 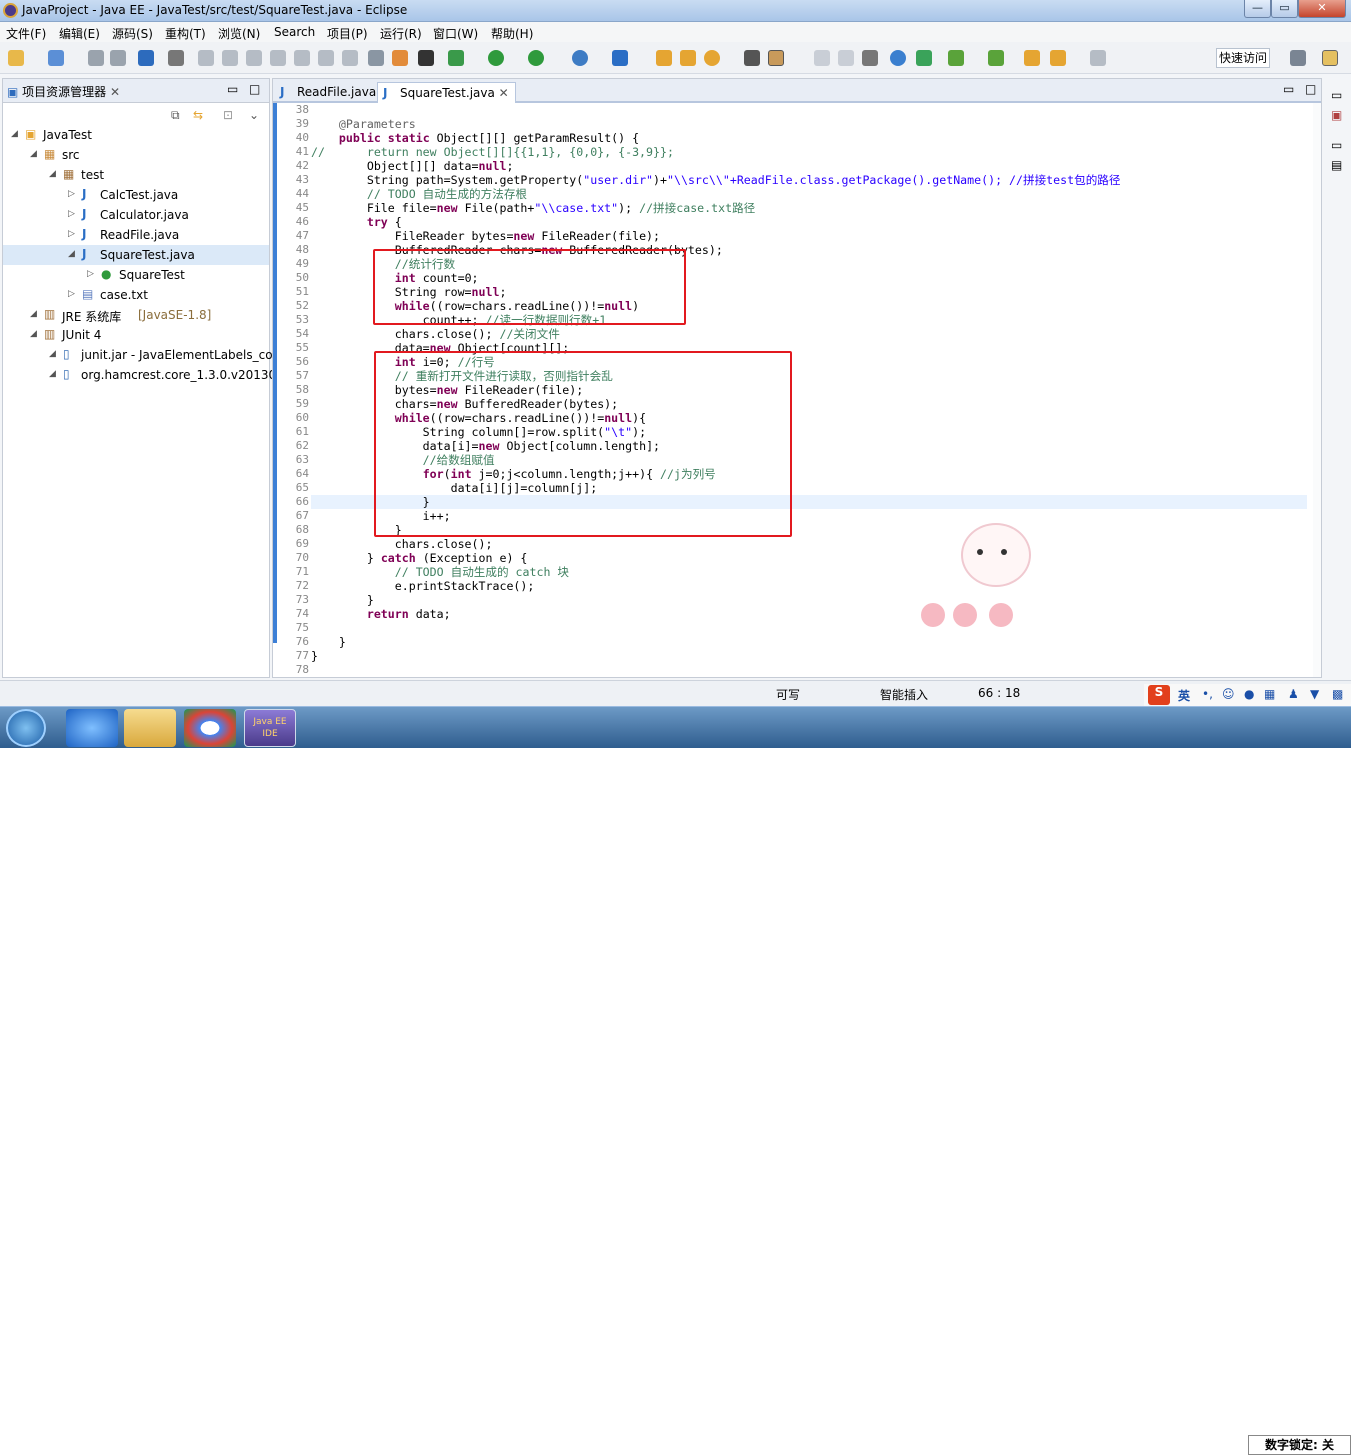 I want to click on clock: 18:30, so click(x=1299, y=1422).